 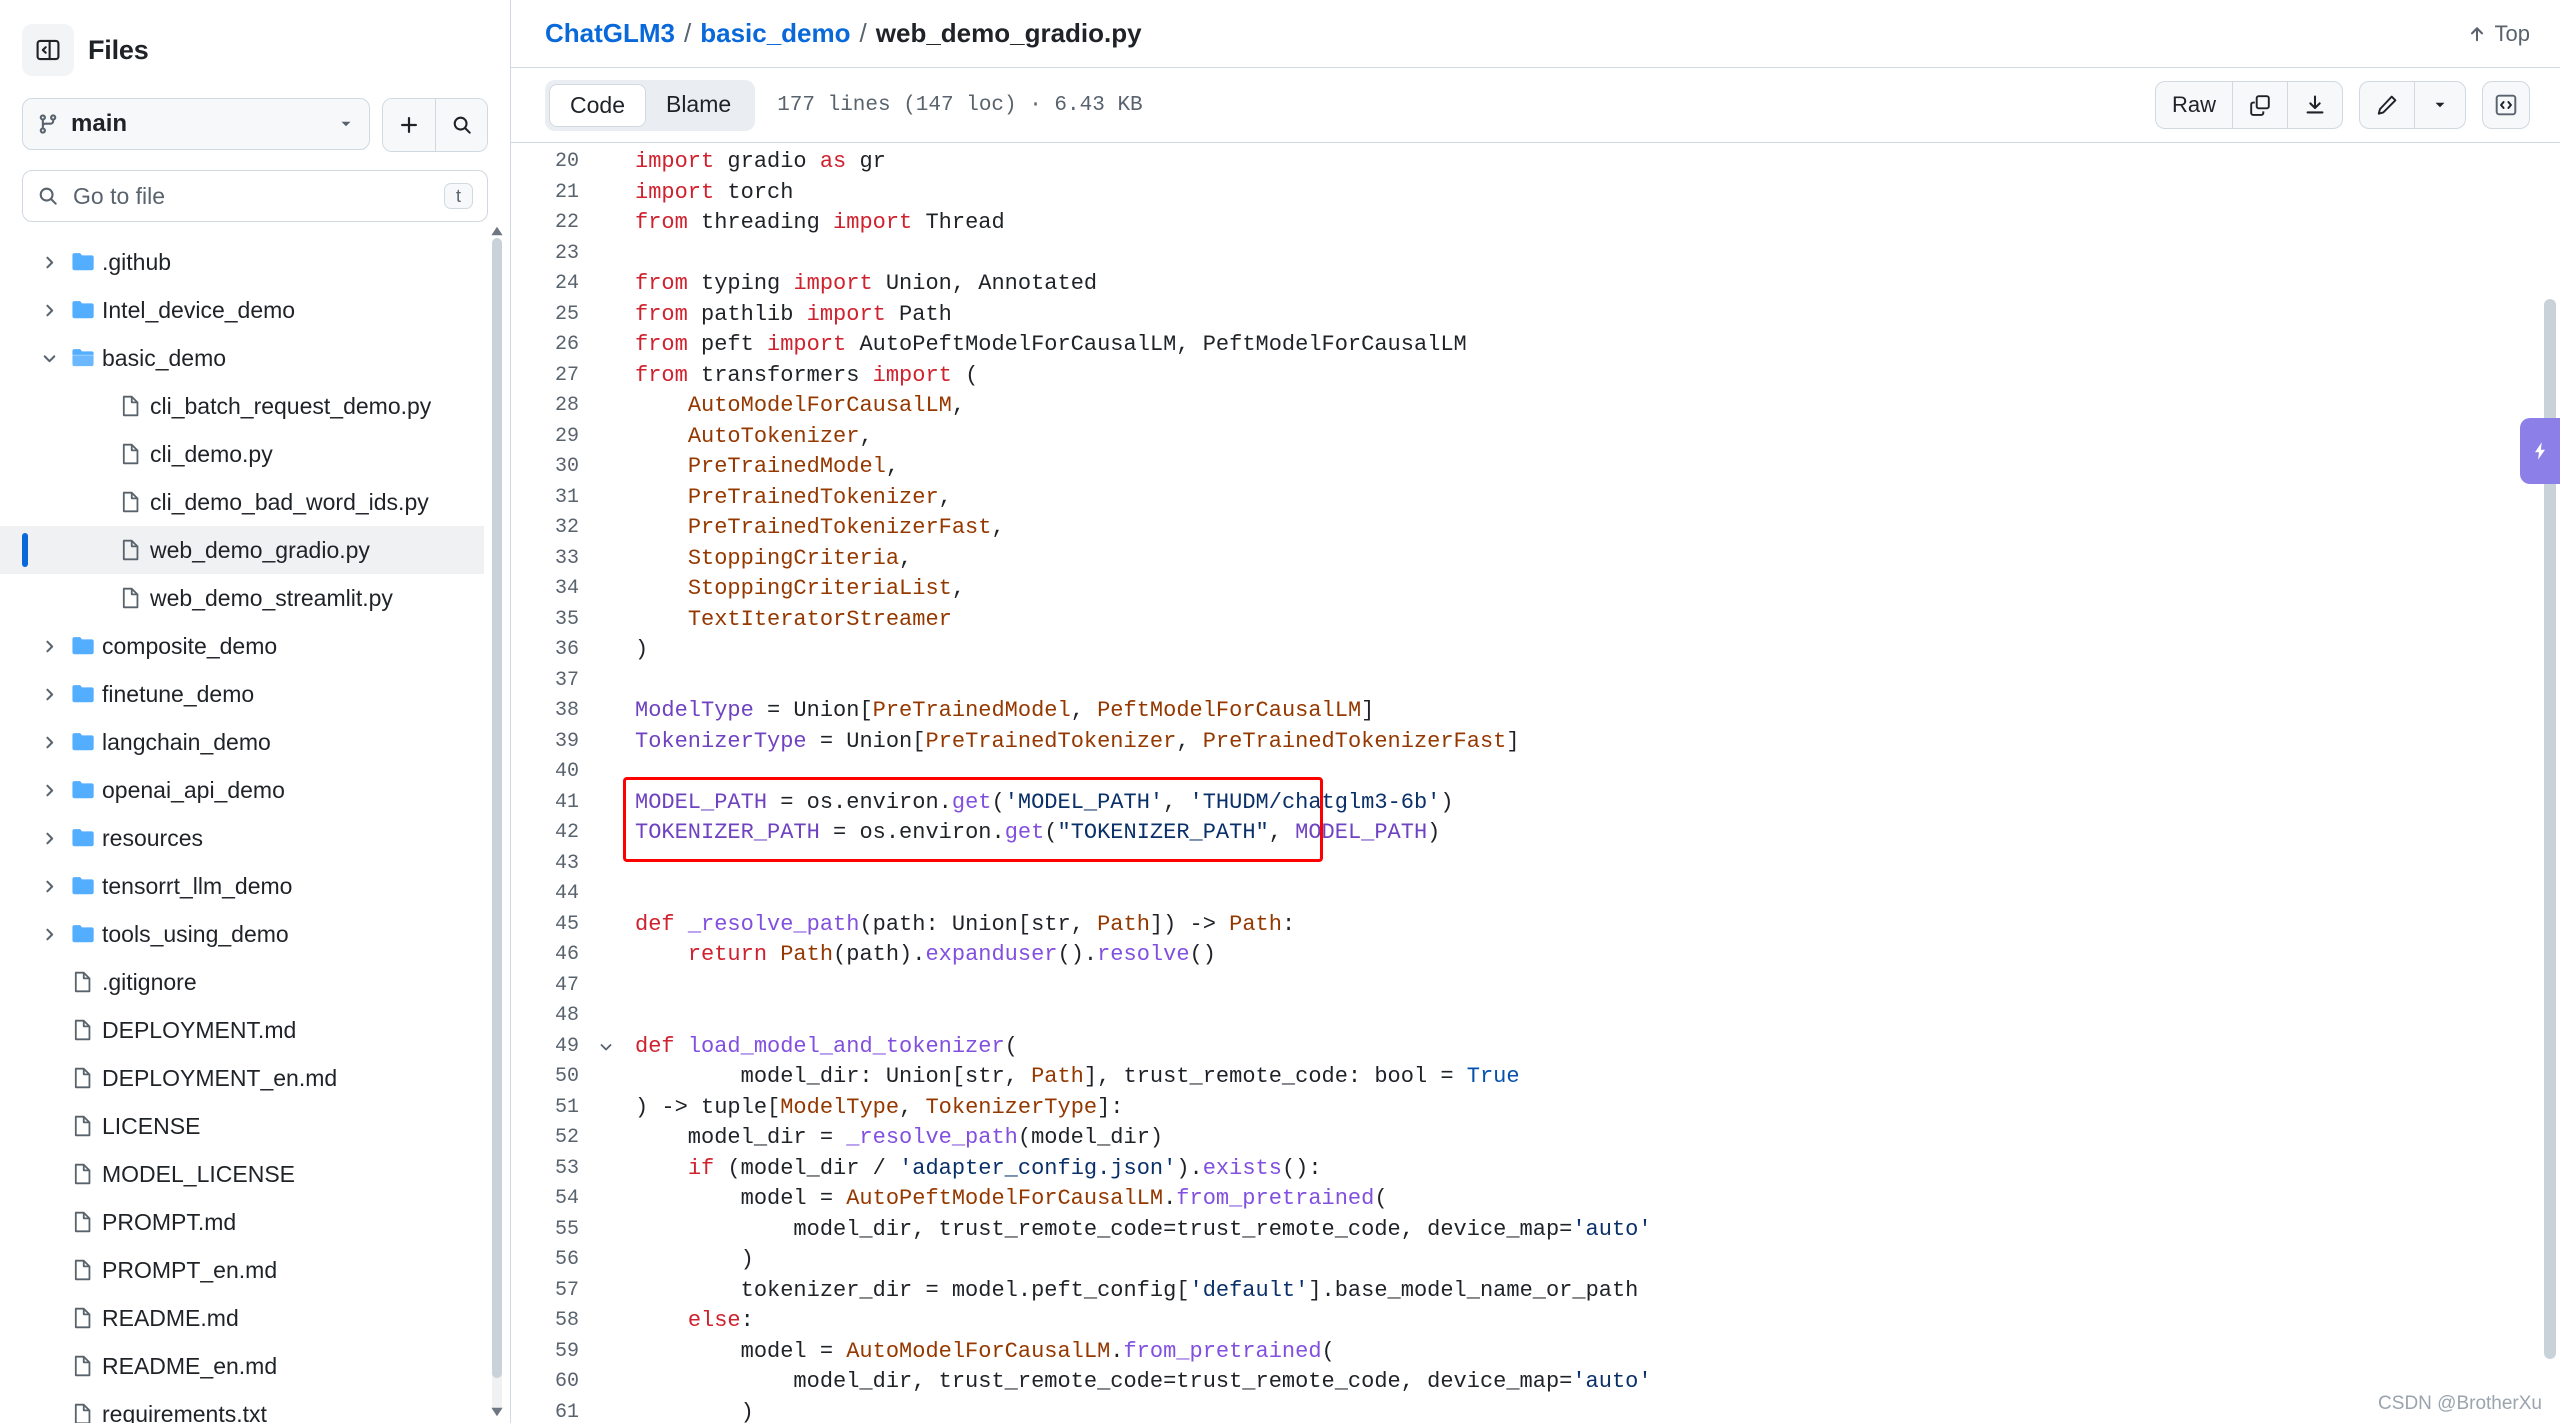 I want to click on copy-raw-button, so click(x=2259, y=105).